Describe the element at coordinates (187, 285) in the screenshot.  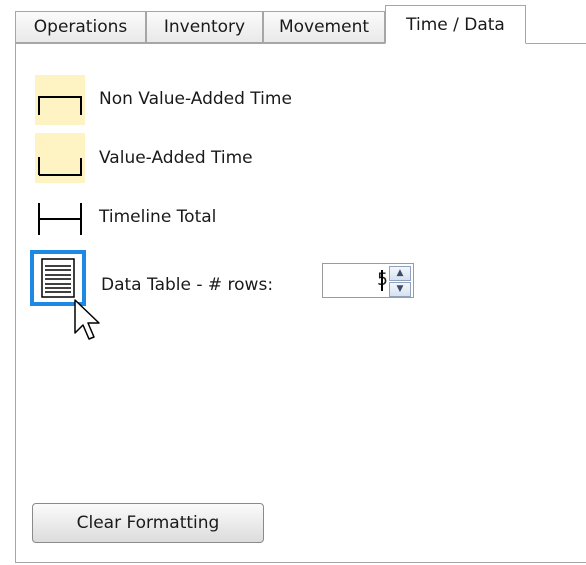
I see `data-table-rows-label: Data Table - # rows:` at that location.